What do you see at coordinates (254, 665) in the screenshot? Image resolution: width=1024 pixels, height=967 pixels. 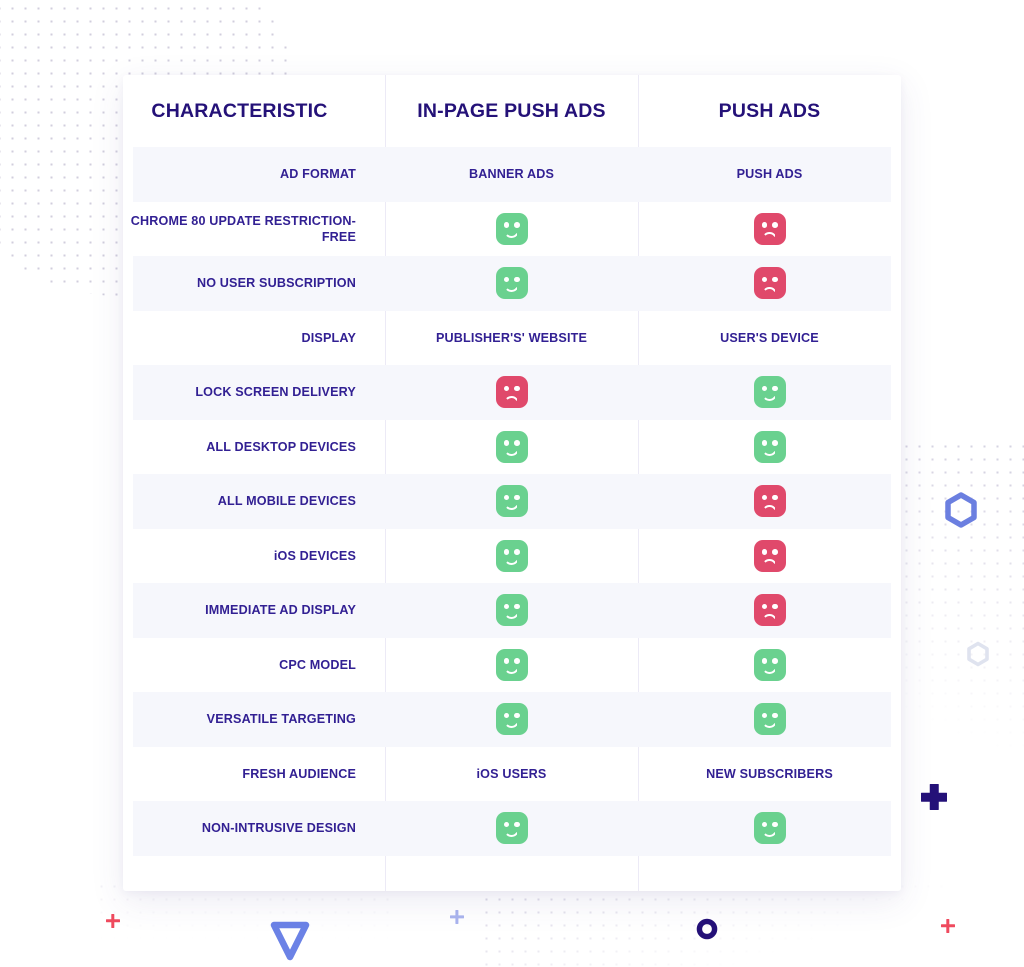 I see `characteristic-cell: CPC MODEL` at bounding box center [254, 665].